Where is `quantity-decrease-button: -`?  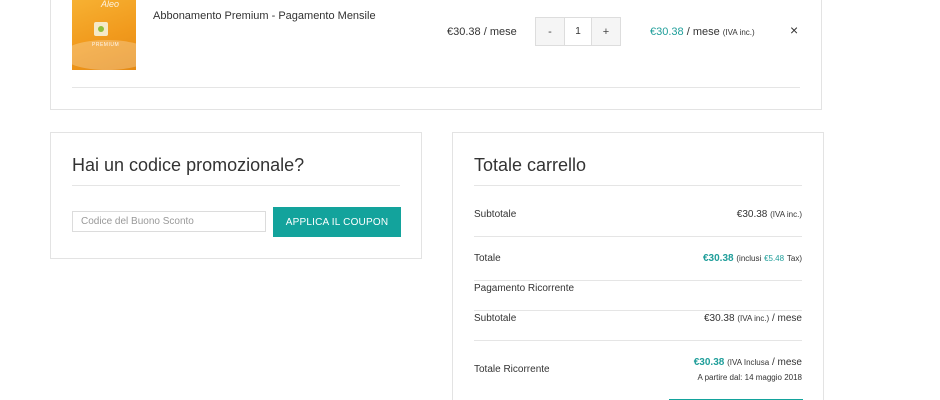
quantity-decrease-button: - is located at coordinates (550, 31).